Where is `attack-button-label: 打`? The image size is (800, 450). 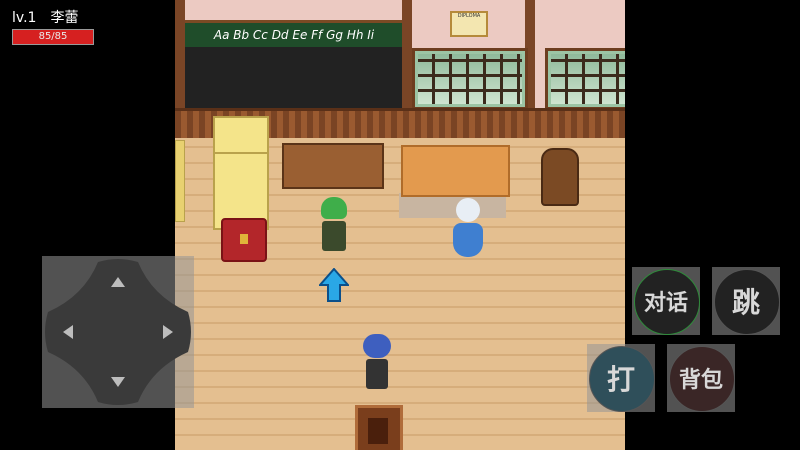 attack-button-label: 打 is located at coordinates (620, 379).